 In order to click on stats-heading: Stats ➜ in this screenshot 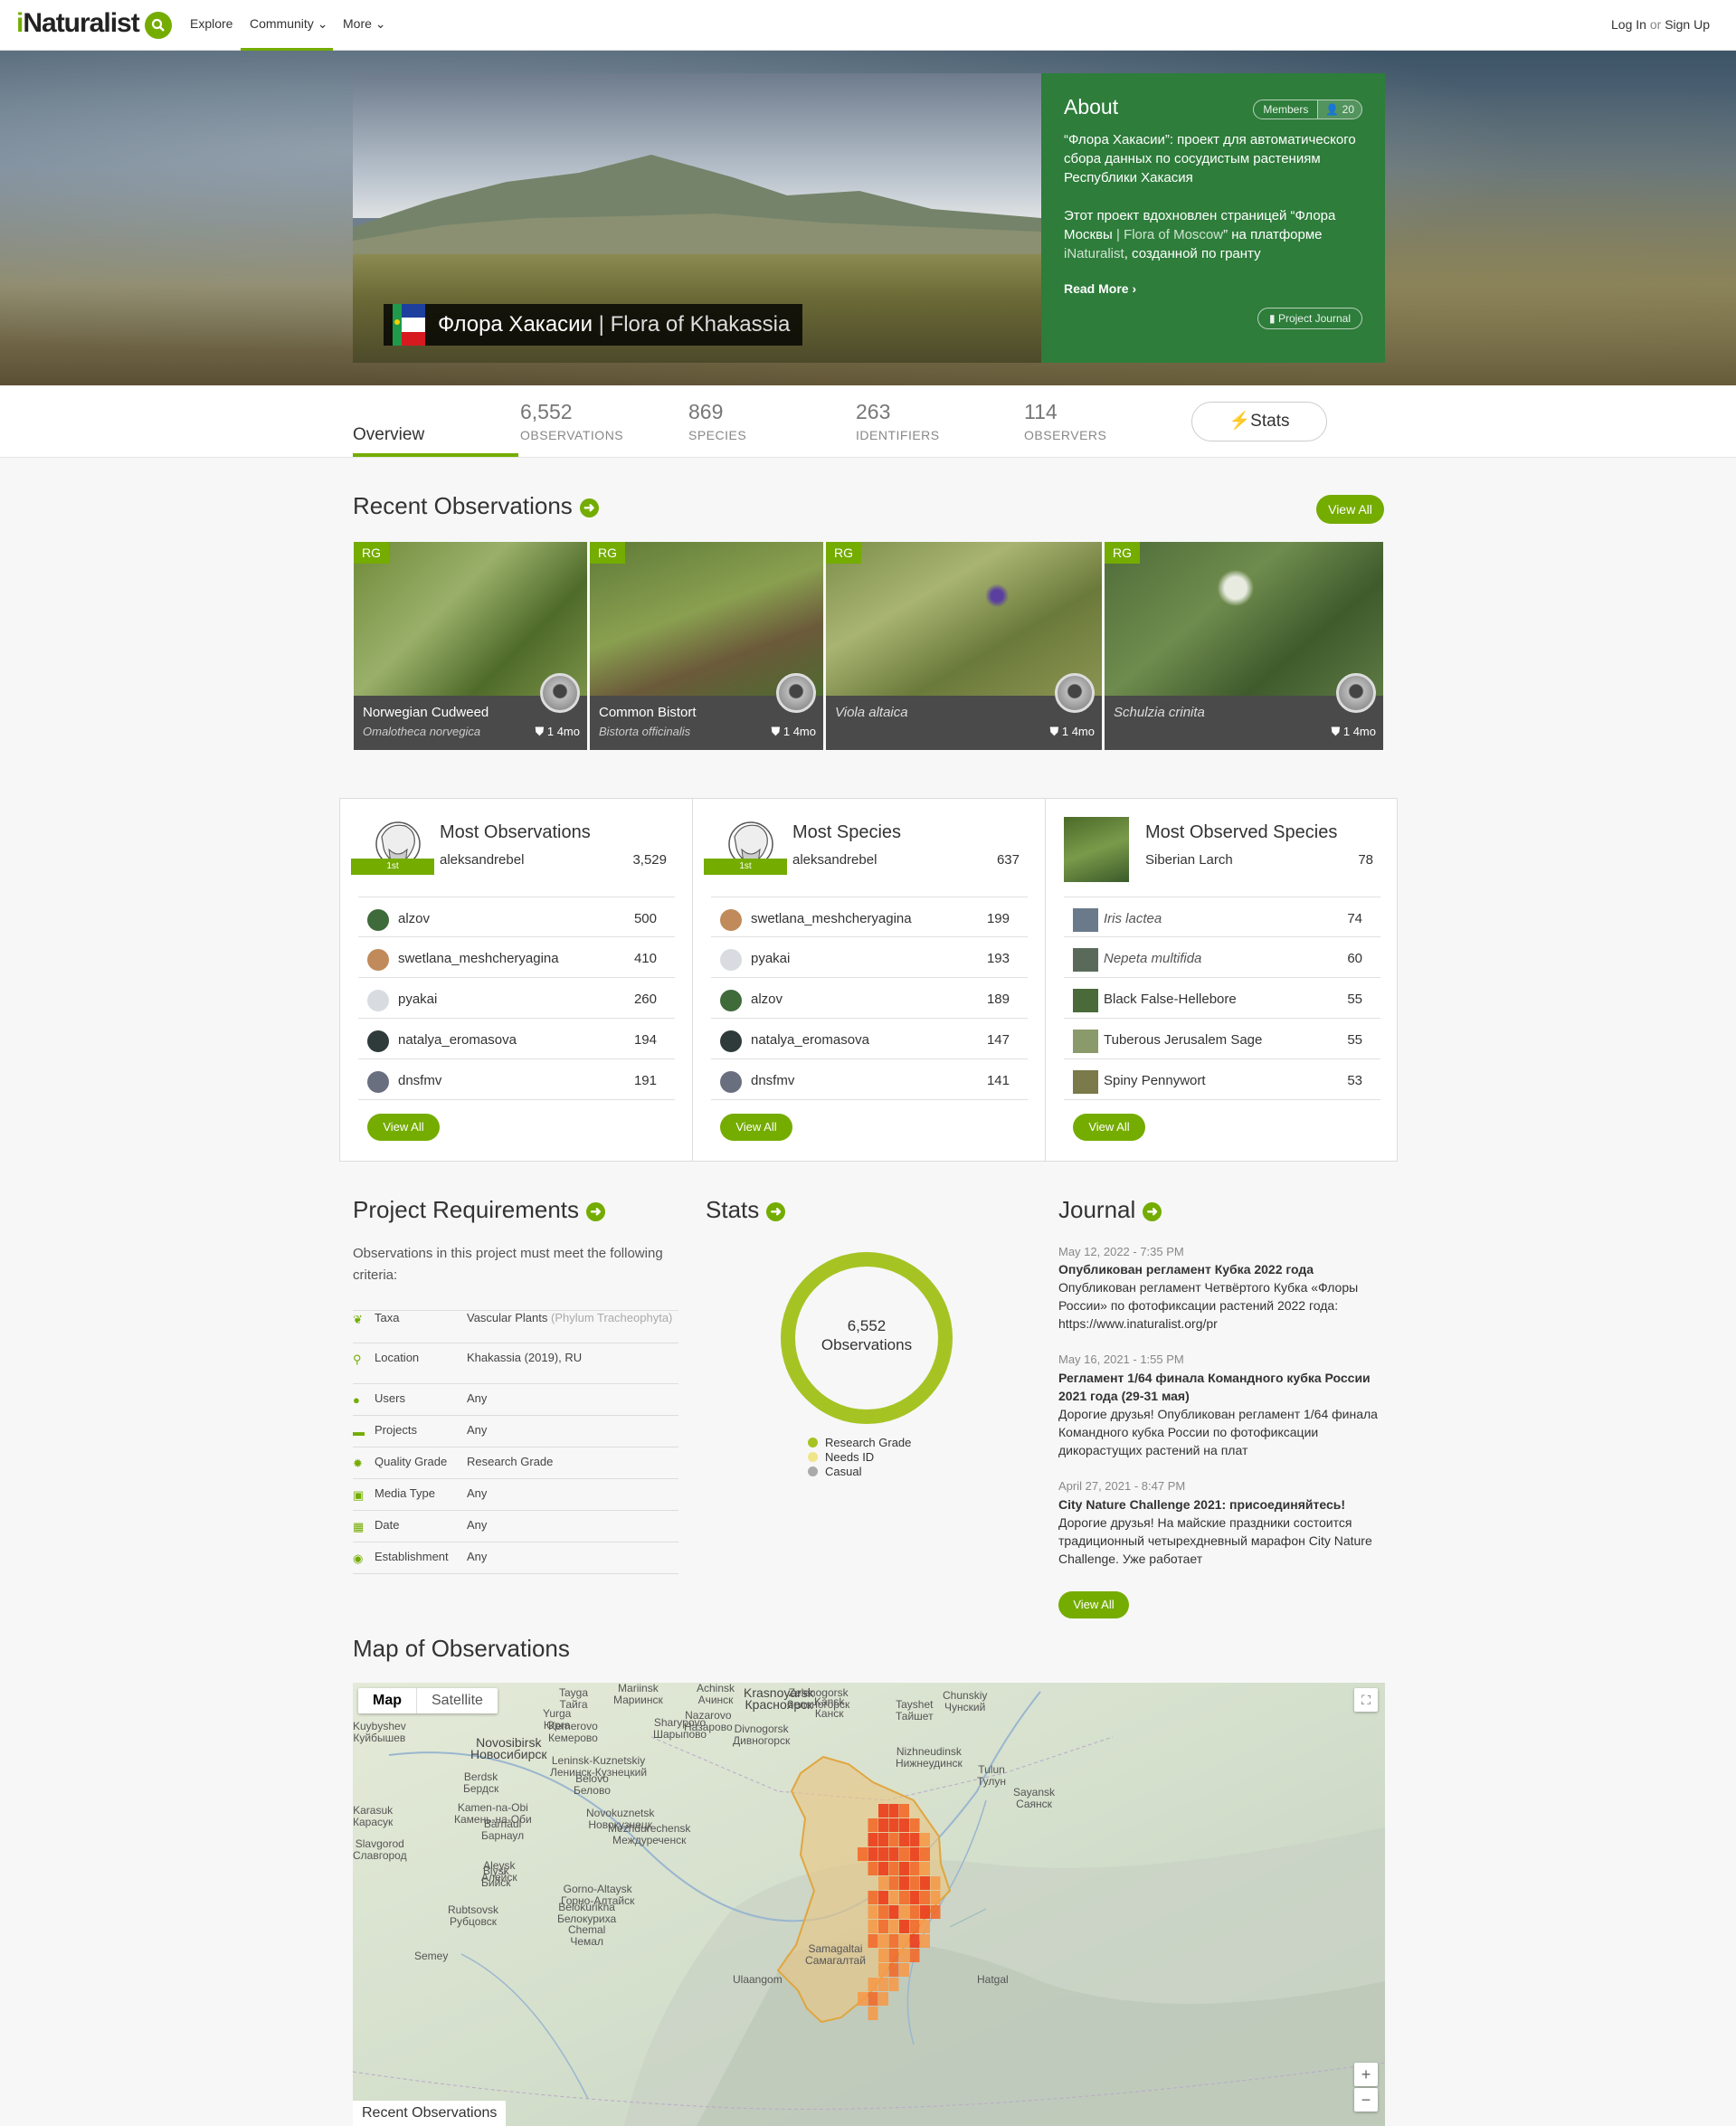, I will do `click(746, 1210)`.